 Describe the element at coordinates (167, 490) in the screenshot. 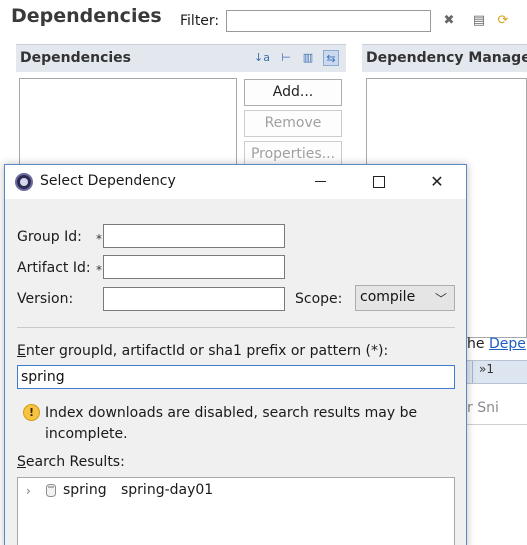

I see `result-artifact-id: spring-day01` at that location.